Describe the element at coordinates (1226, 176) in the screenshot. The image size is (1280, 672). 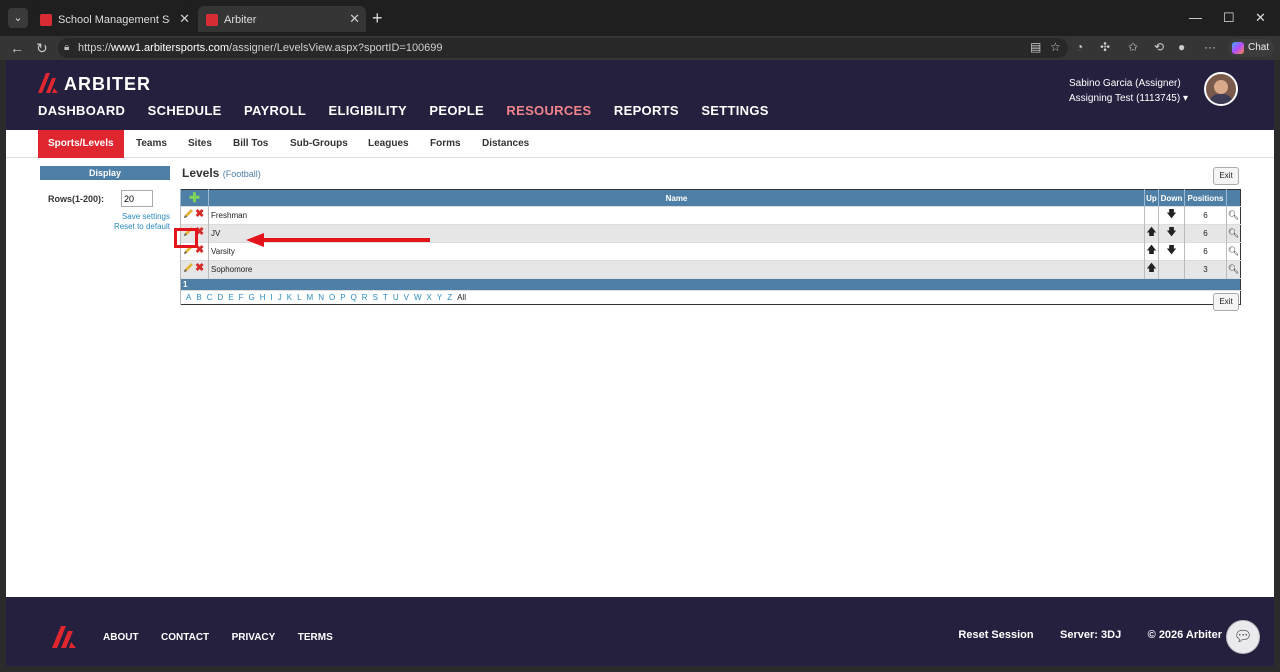
I see `exit-button-top: Exit` at that location.